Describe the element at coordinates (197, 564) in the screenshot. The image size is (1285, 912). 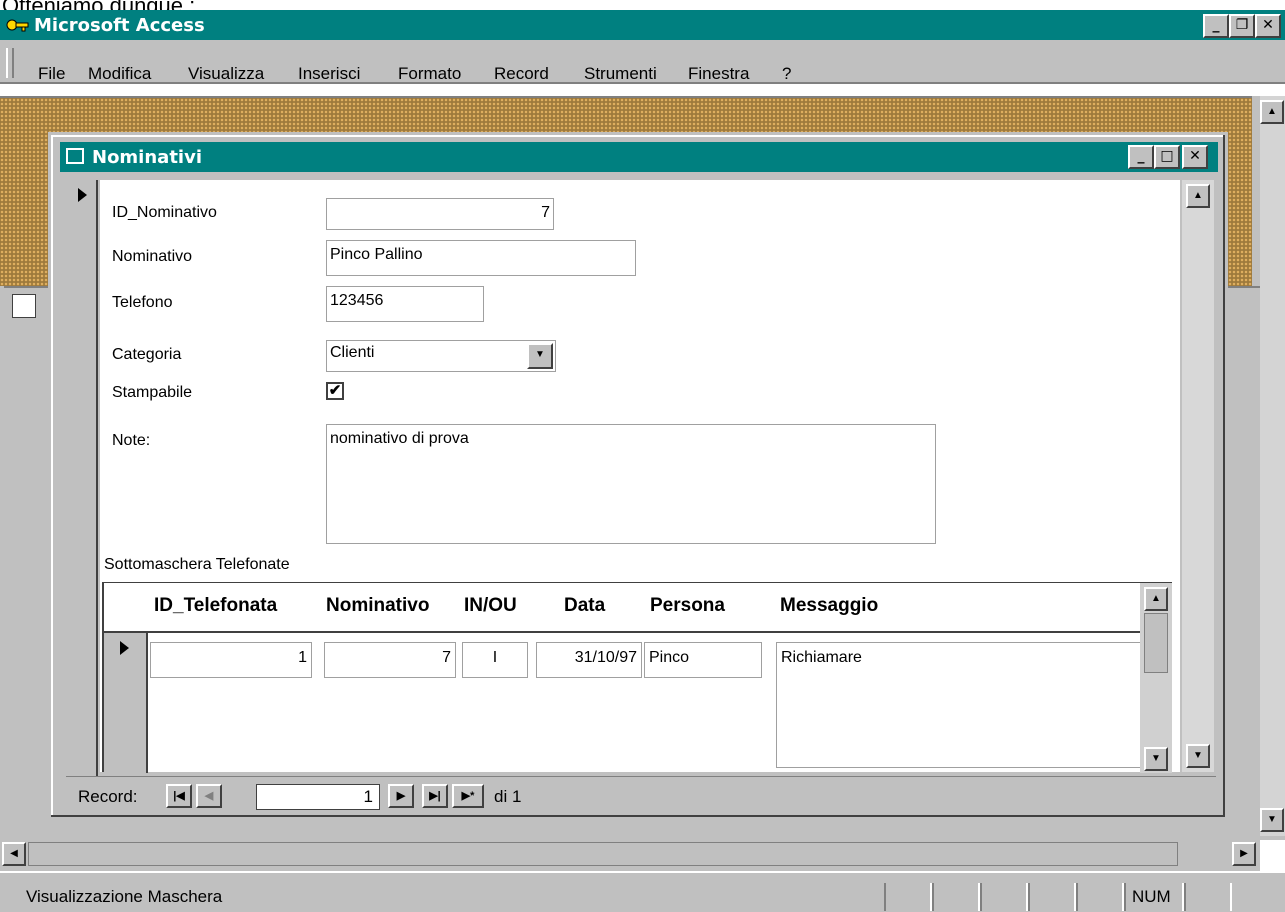
I see `subform-label: Sottomaschera Telefonate` at that location.